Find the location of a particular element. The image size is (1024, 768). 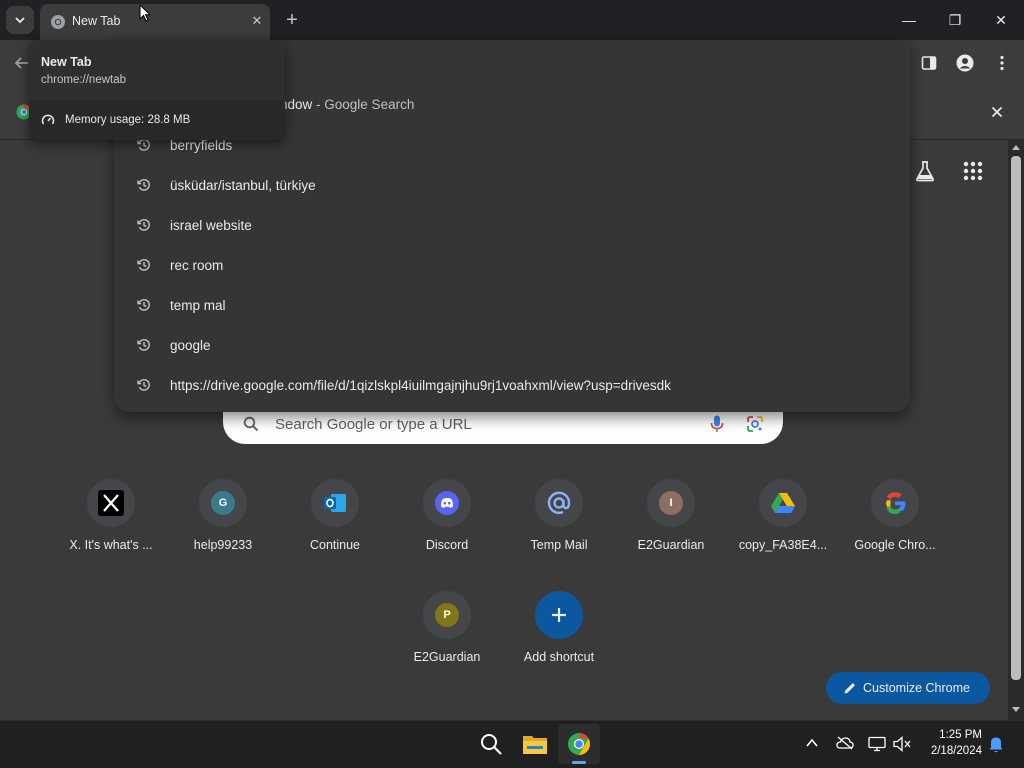

mouse-cursor-icon is located at coordinates (145, 13).